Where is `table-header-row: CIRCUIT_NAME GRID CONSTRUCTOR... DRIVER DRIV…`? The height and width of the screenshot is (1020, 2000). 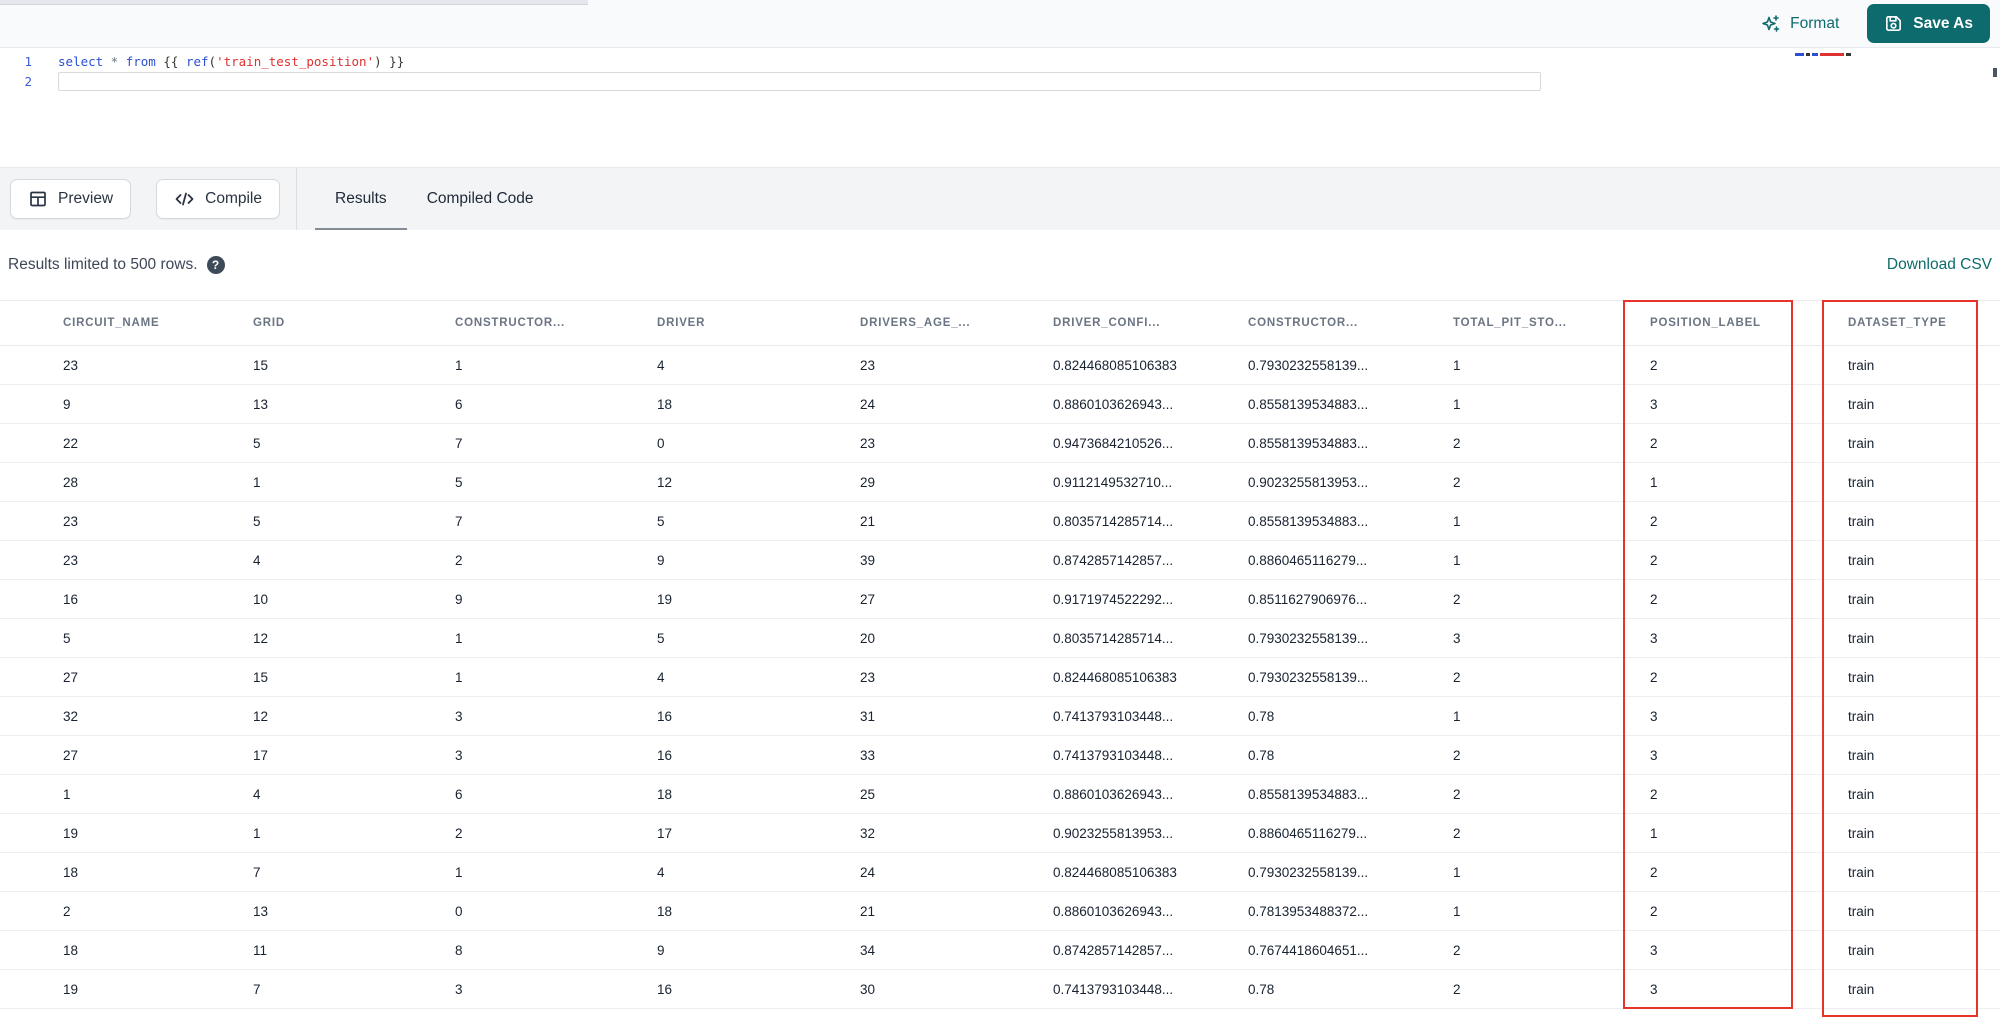
table-header-row: CIRCUIT_NAME GRID CONSTRUCTOR... DRIVER DRIV… is located at coordinates (1000, 323).